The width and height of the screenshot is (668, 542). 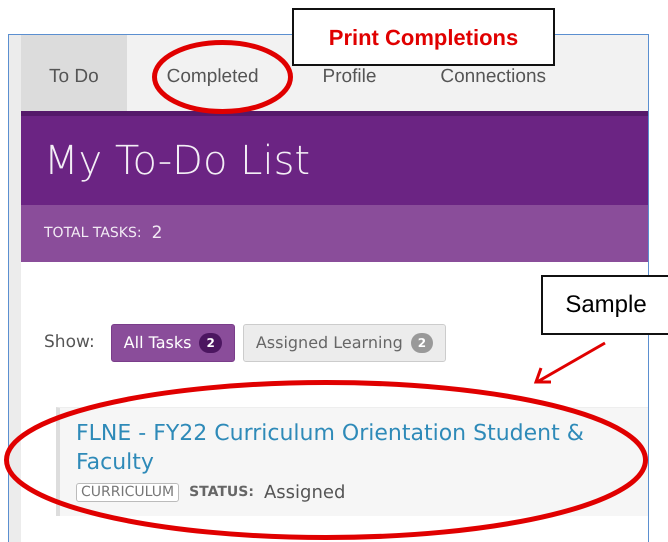 What do you see at coordinates (93, 233) in the screenshot?
I see `total-tasks-label: TOTAL TASKS:` at bounding box center [93, 233].